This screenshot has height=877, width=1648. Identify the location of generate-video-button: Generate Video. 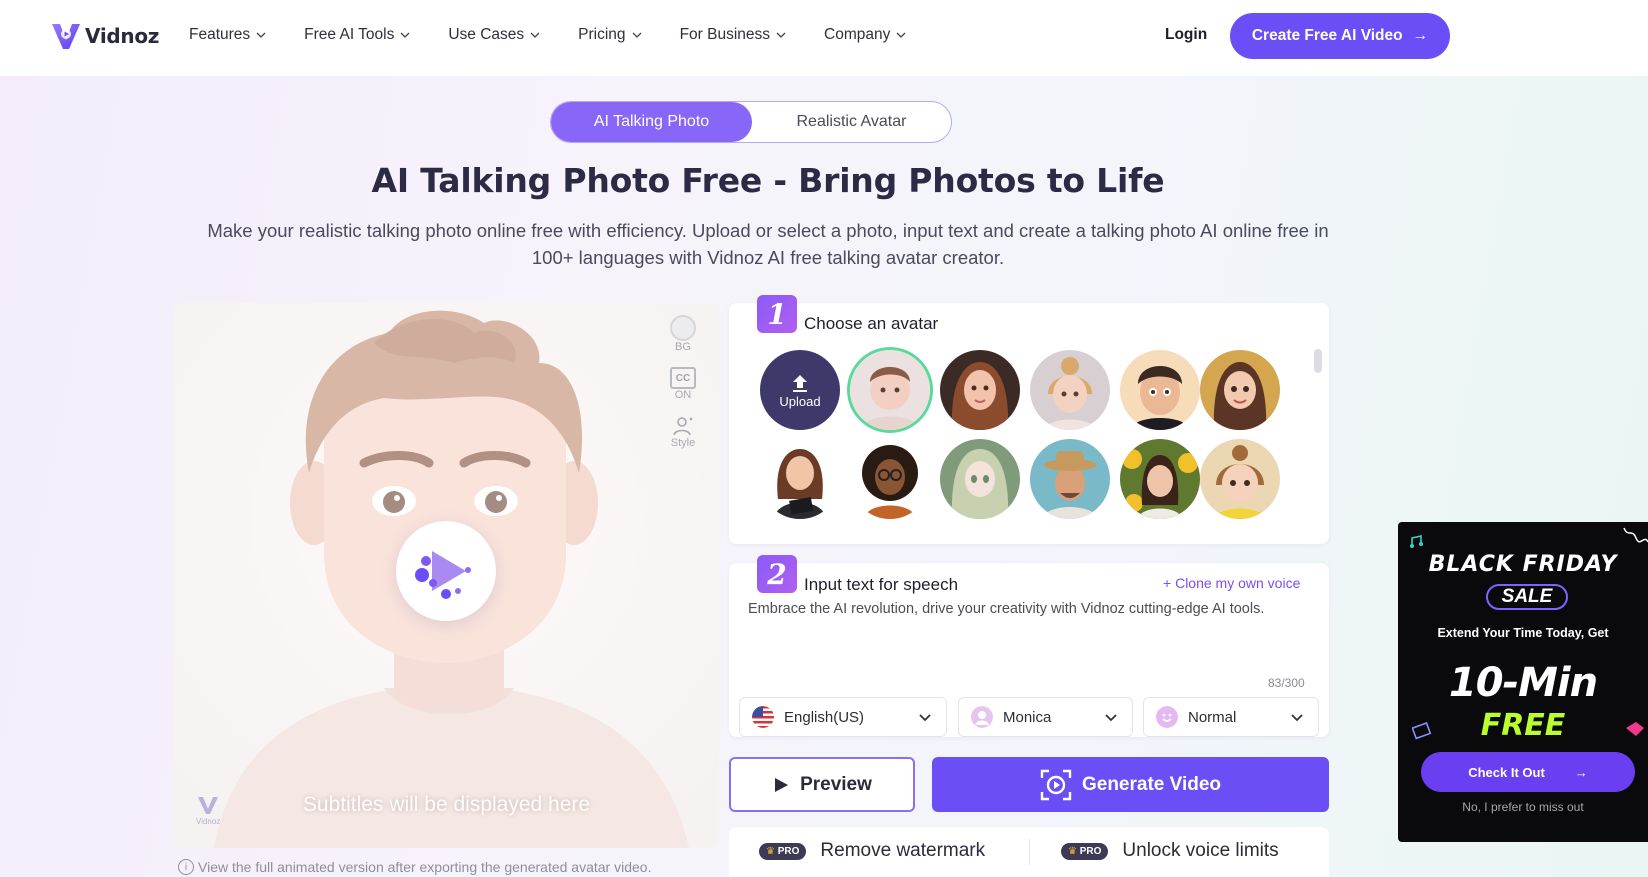
(1130, 784).